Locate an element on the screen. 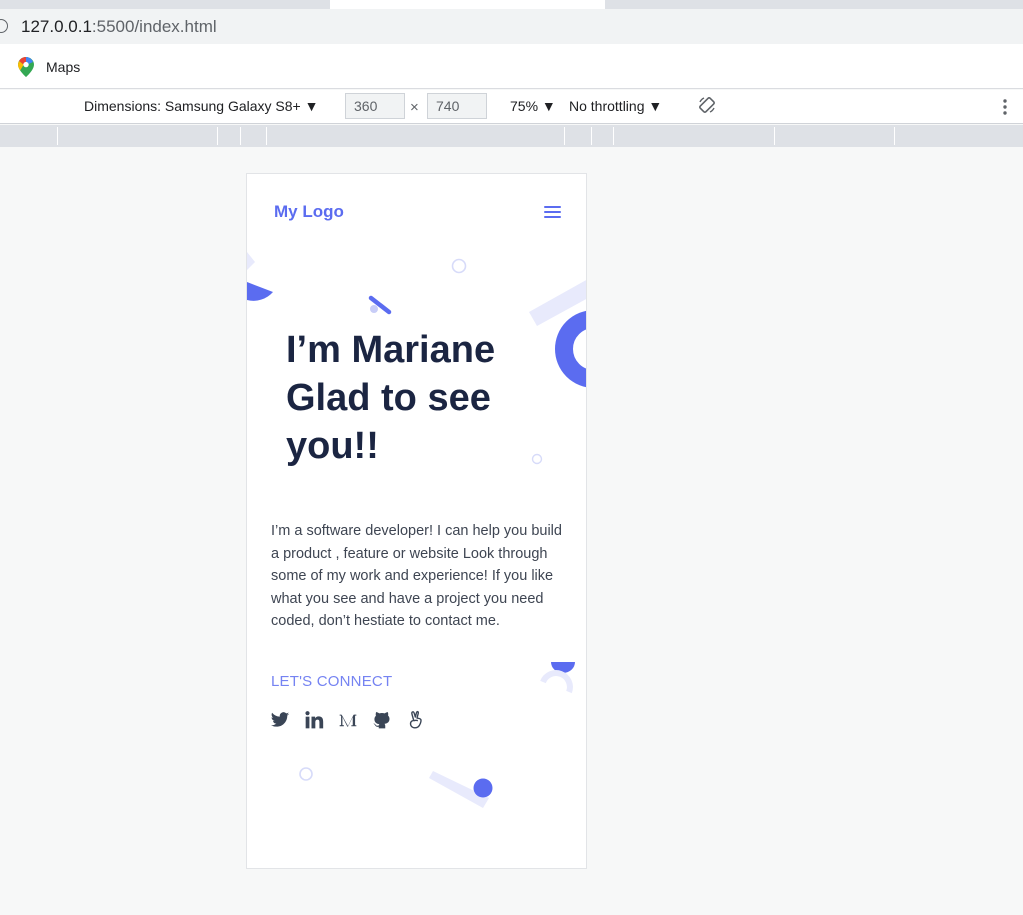 This screenshot has height=915, width=1023. hero-line-3: you!! is located at coordinates (332, 446).